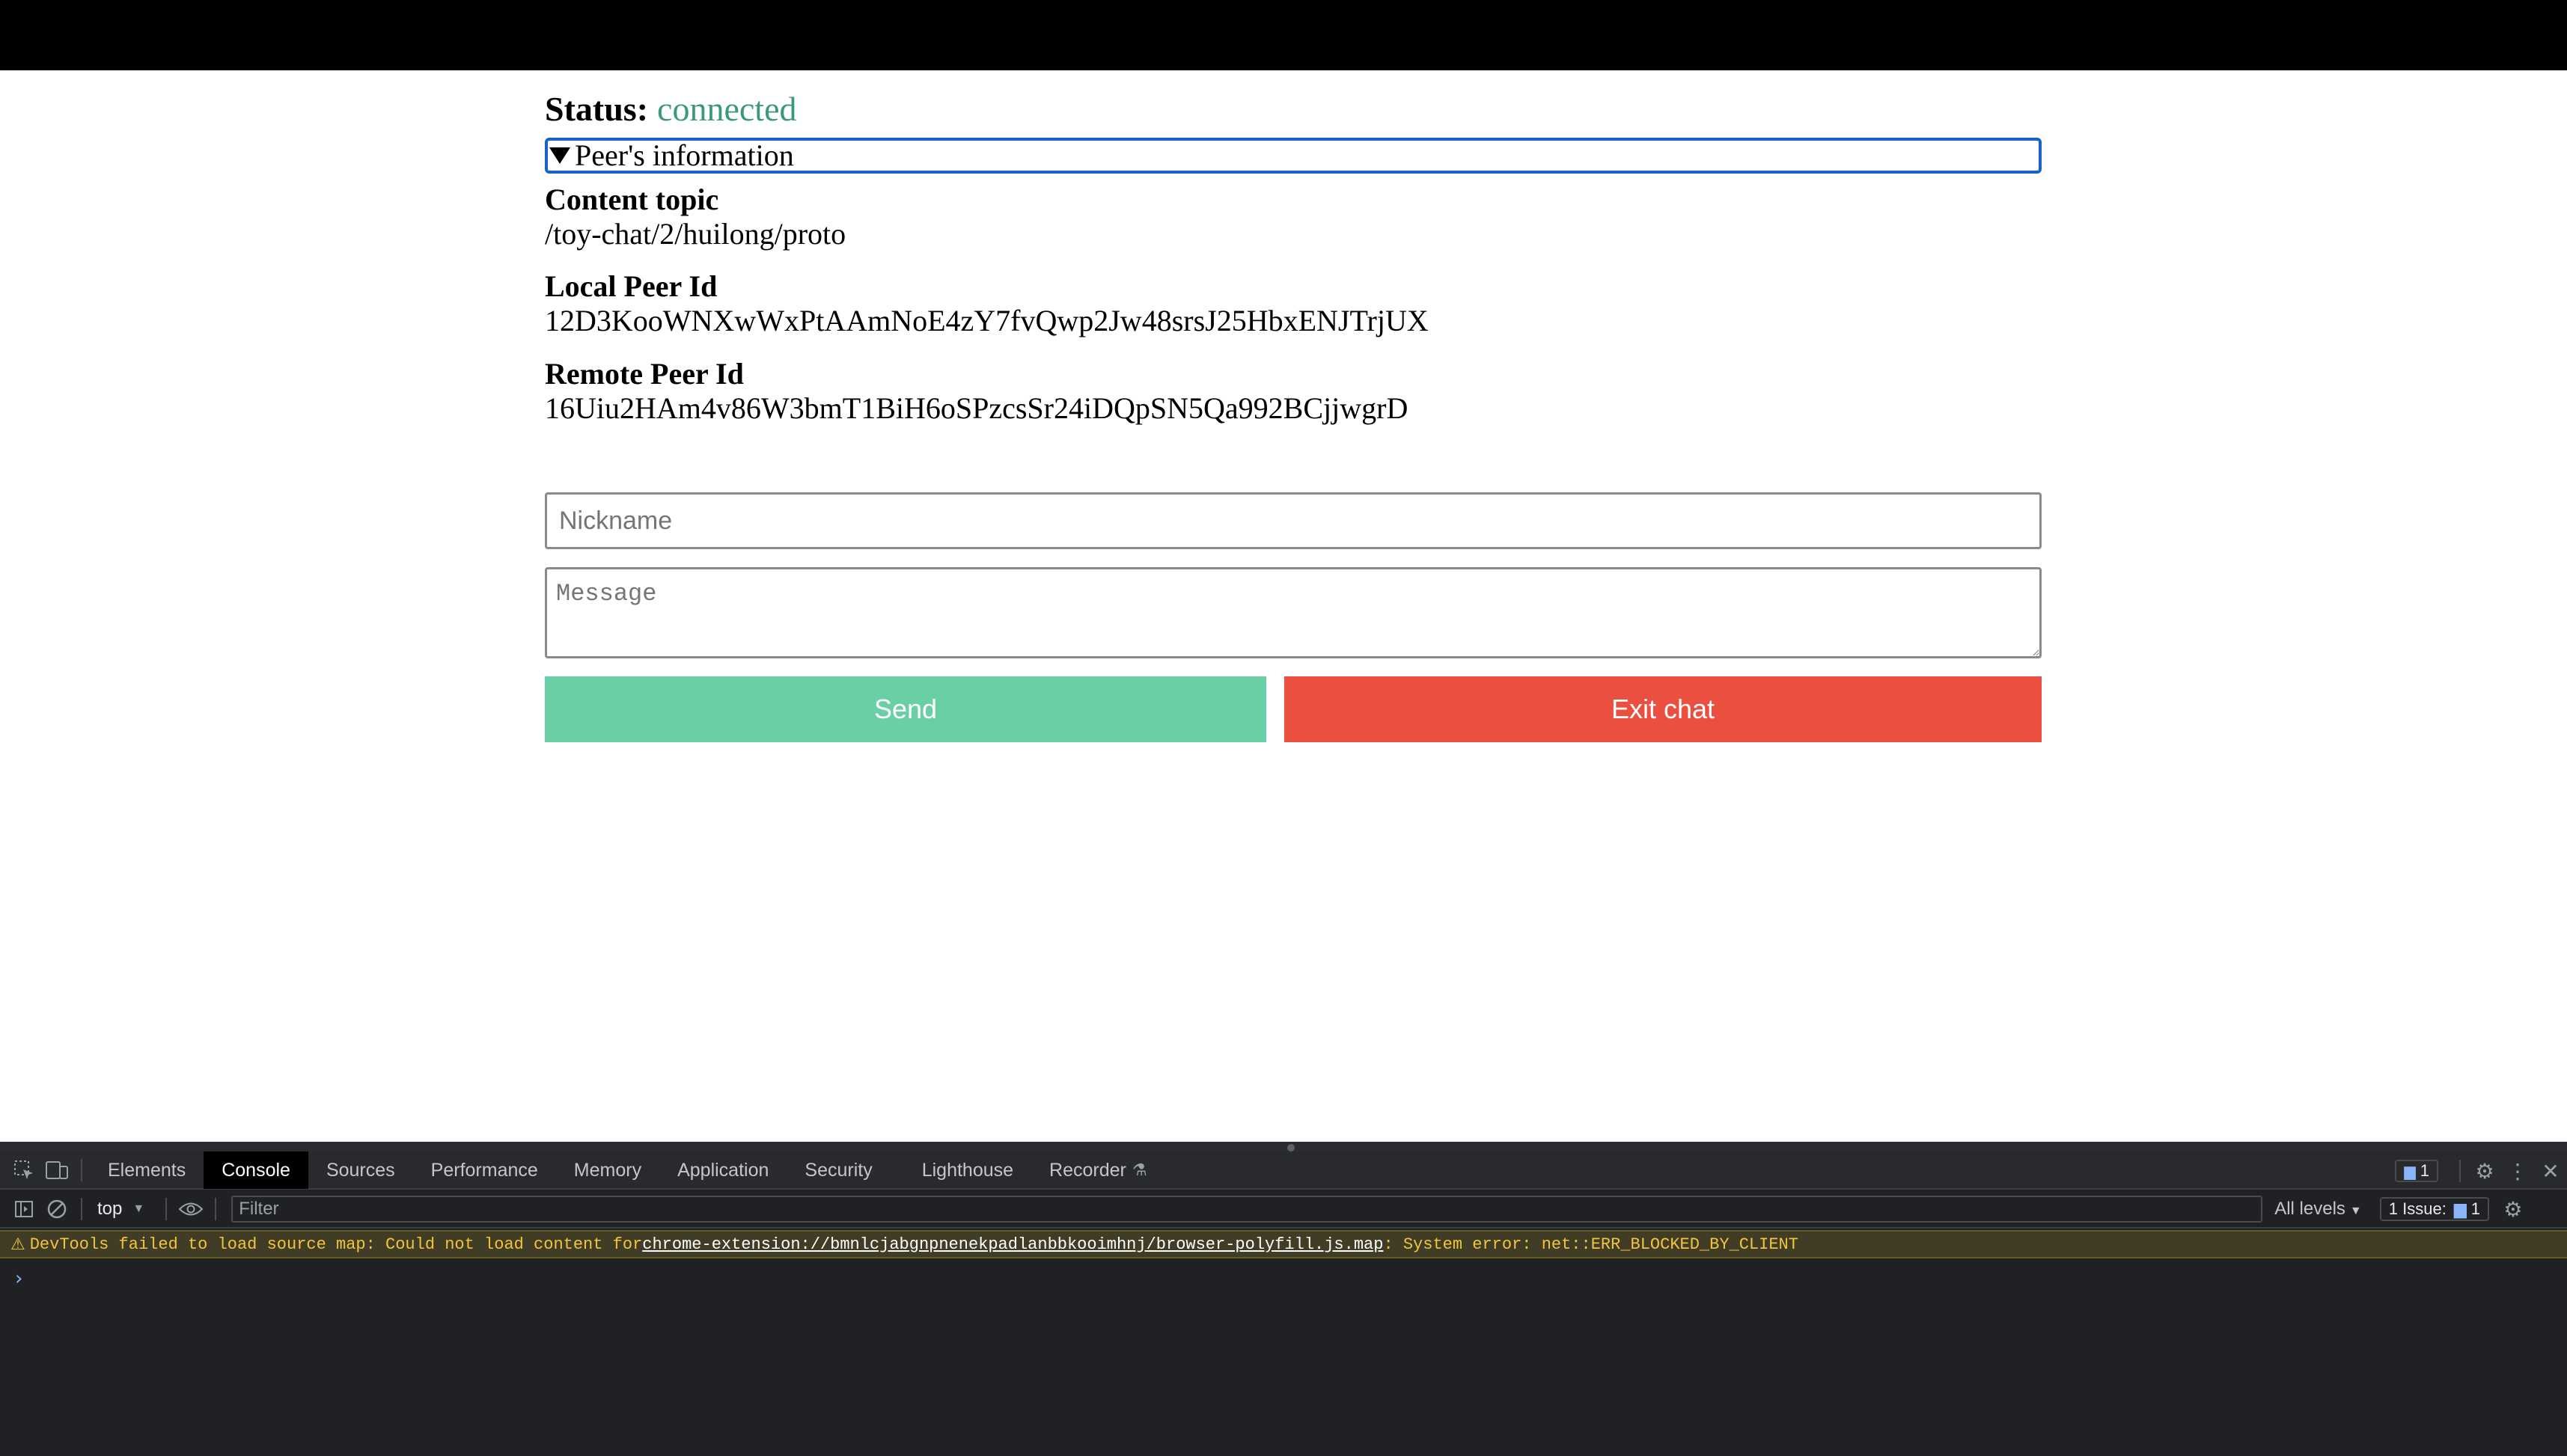  What do you see at coordinates (727, 109) in the screenshot?
I see `status-value: connected` at bounding box center [727, 109].